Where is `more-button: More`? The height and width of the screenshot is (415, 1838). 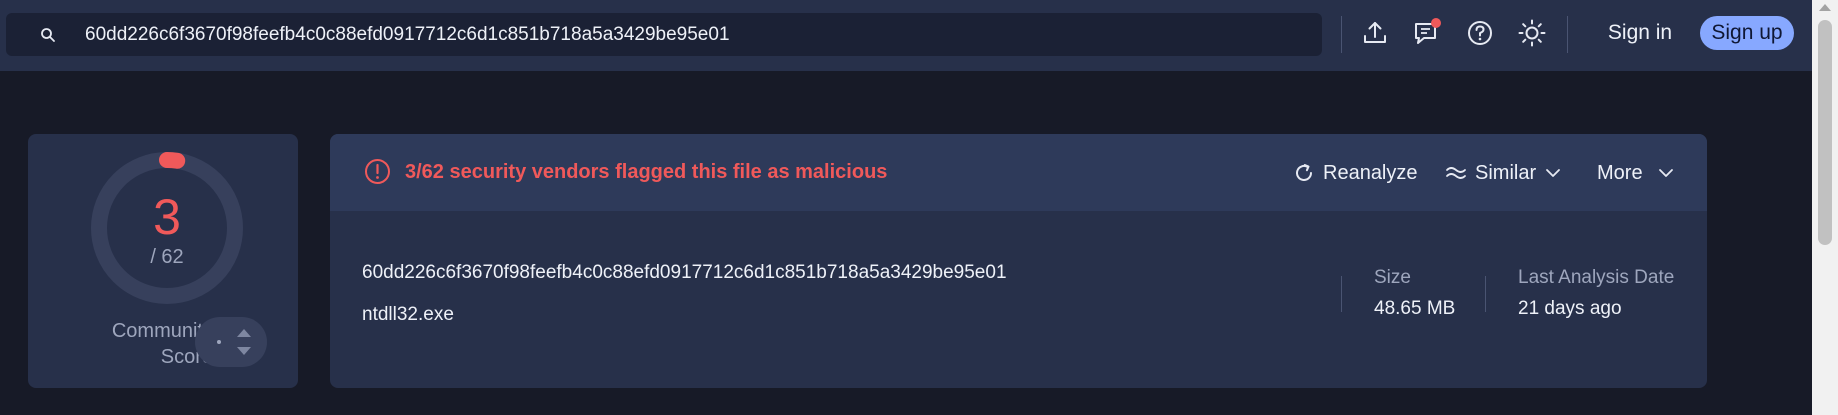
more-button: More is located at coordinates (1636, 173).